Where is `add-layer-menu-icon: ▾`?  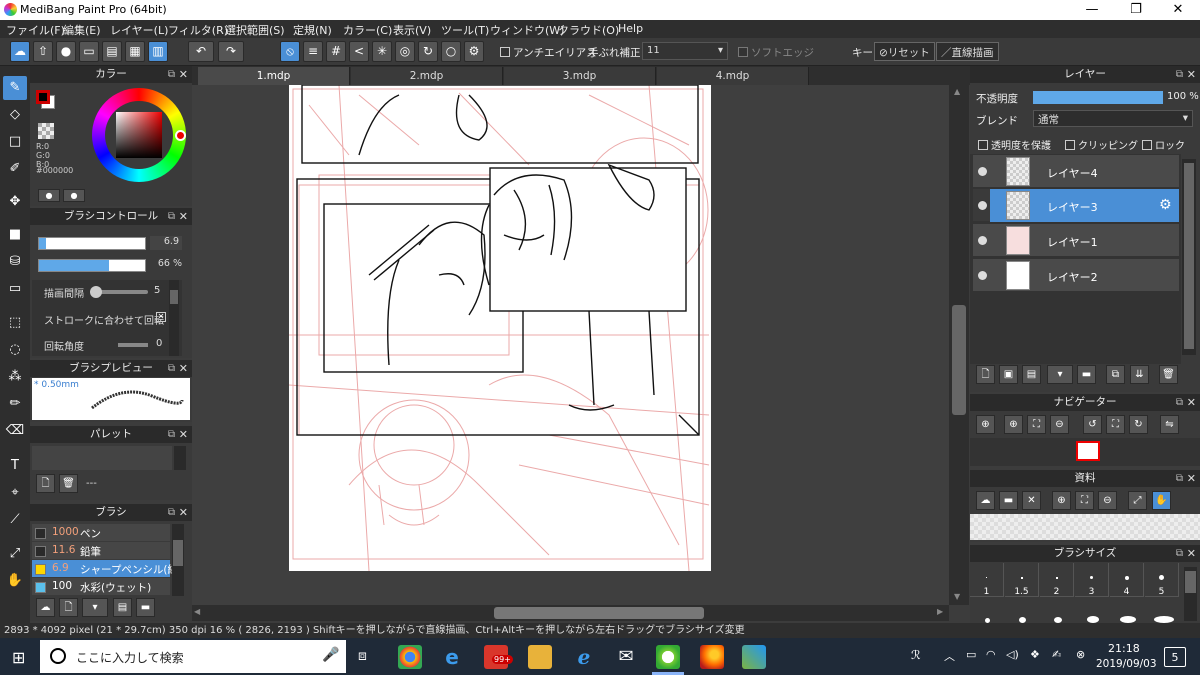
add-layer-menu-icon: ▾ is located at coordinates (1060, 374).